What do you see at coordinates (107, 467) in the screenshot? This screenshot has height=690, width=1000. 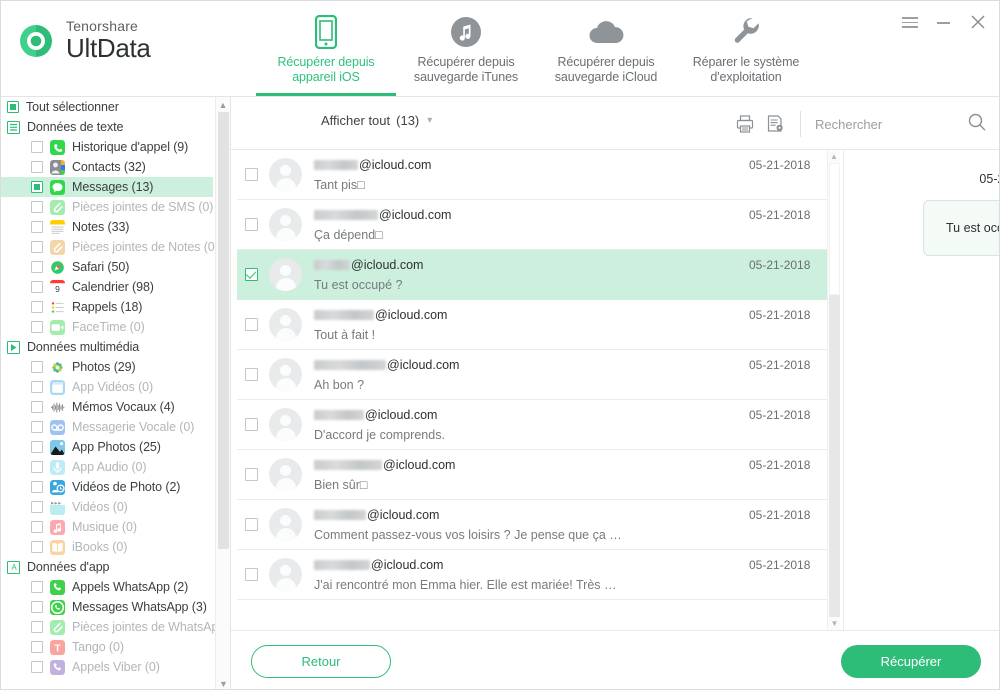 I see `sidebar-item: App Audio (0)` at bounding box center [107, 467].